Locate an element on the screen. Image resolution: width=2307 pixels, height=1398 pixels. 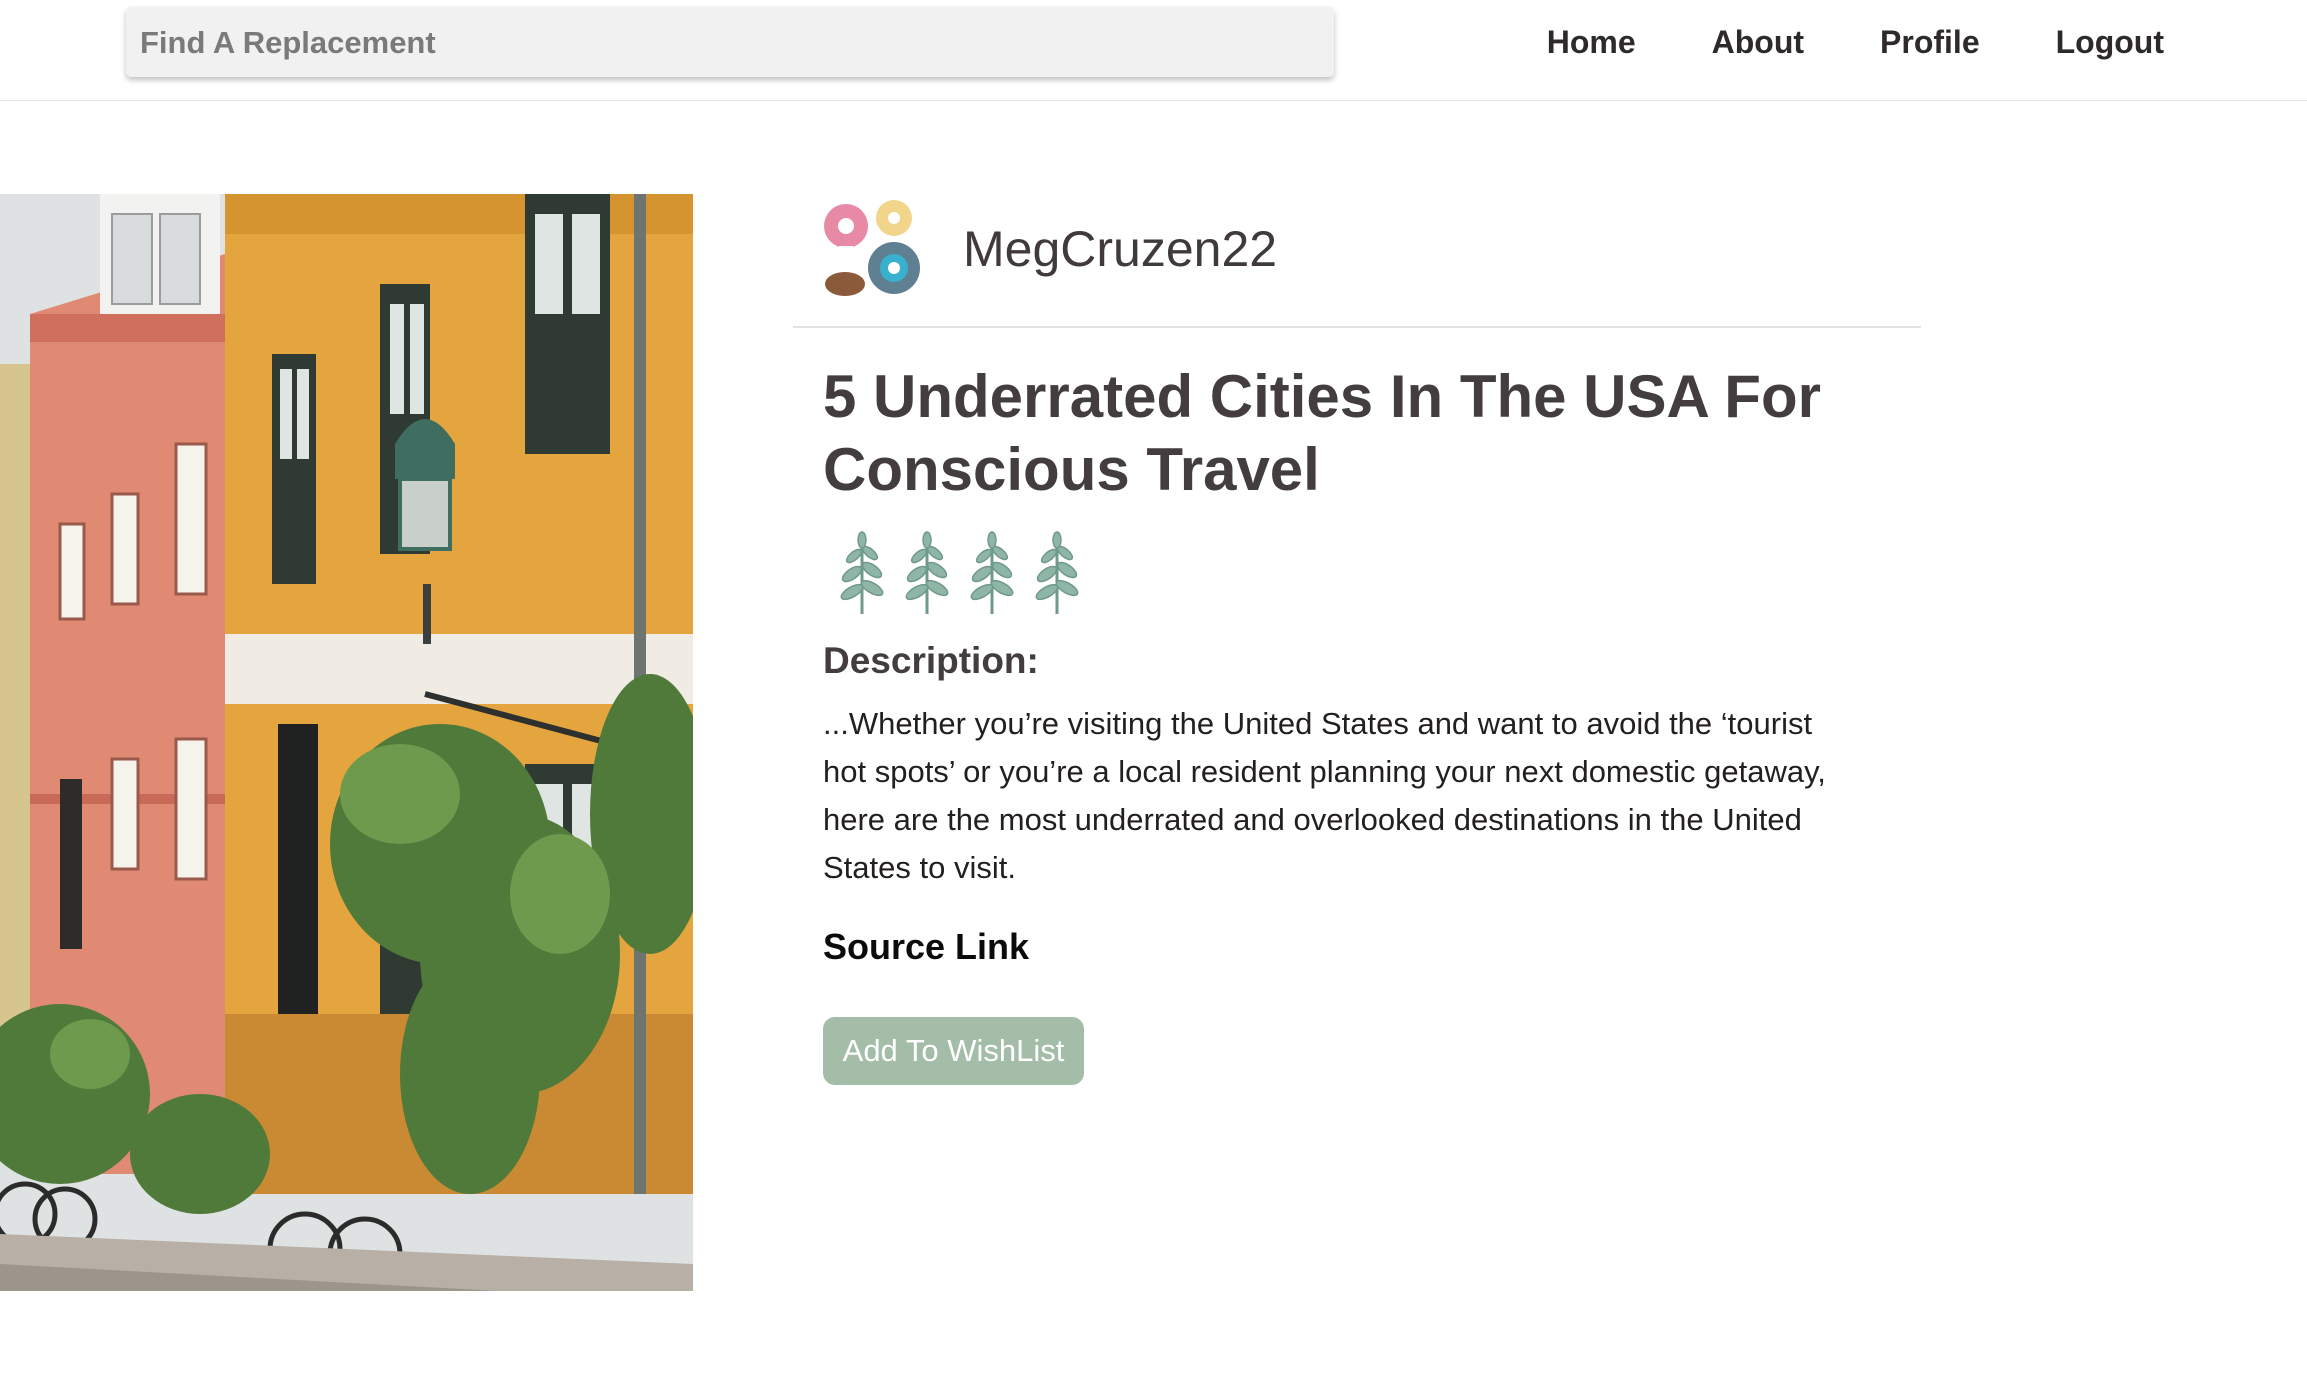
search-box is located at coordinates (730, 43).